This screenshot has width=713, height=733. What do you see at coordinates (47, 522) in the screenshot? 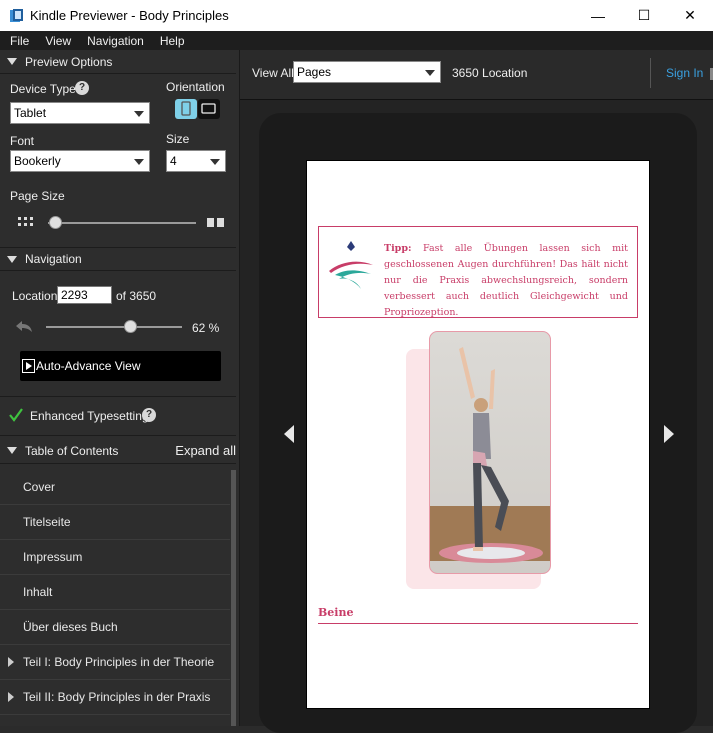
I see `toc-item-label: Titelseite` at bounding box center [47, 522].